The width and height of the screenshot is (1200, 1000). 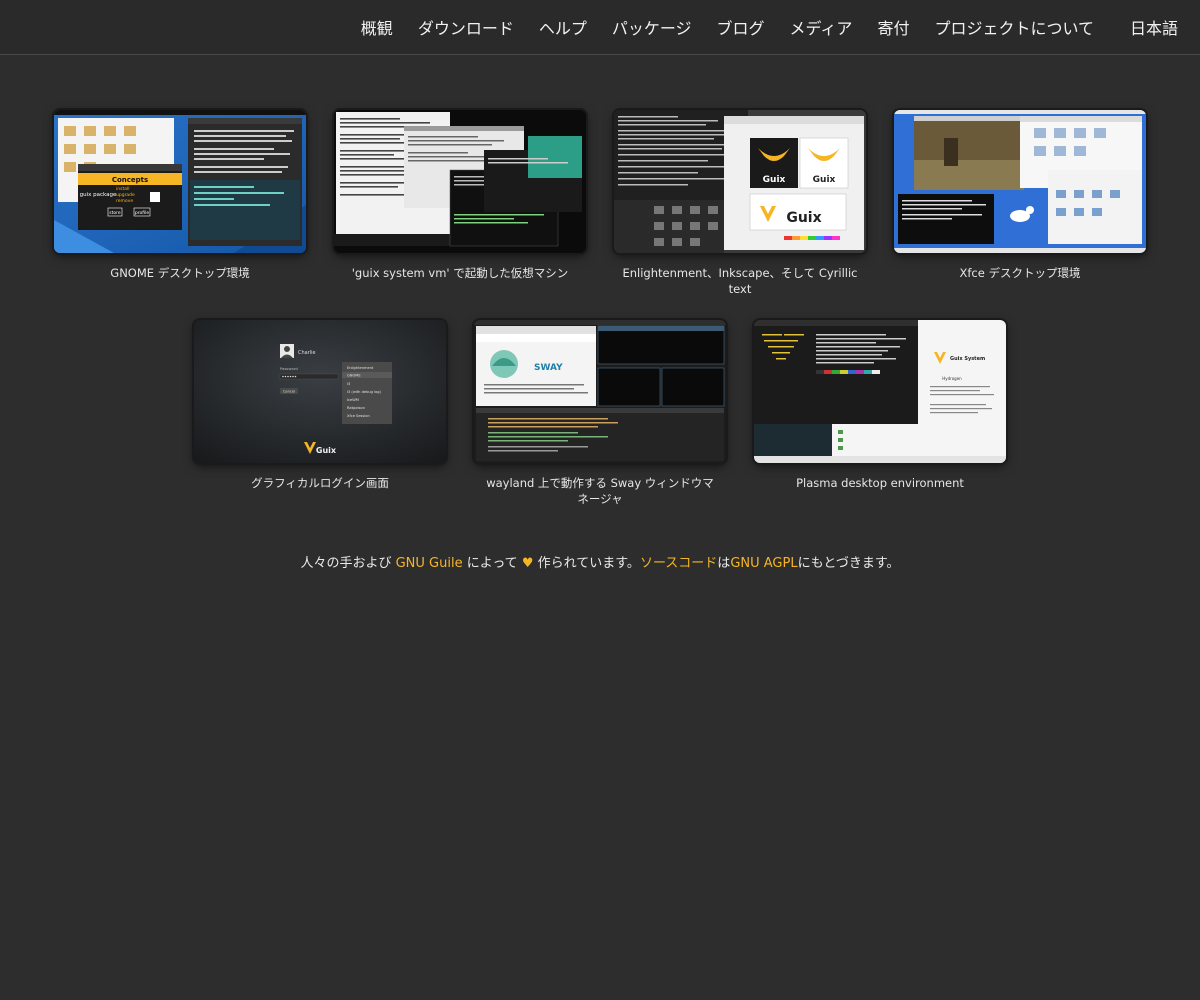 I want to click on screenshot-vm, so click(x=460, y=181).